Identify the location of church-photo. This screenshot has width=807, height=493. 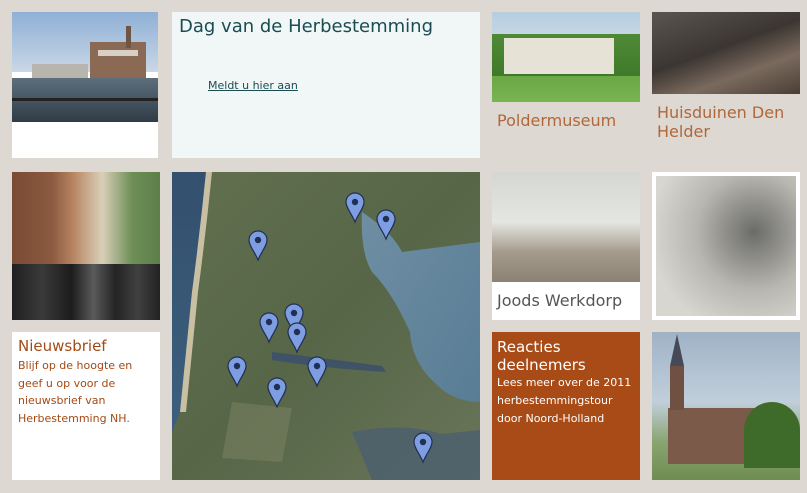
(772, 435).